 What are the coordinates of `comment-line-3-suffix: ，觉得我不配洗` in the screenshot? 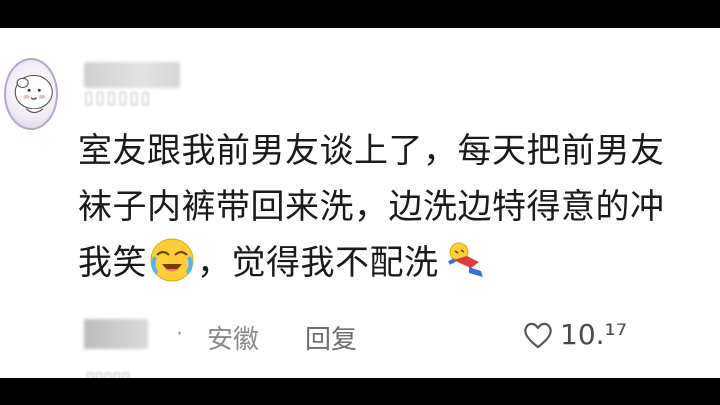 It's located at (318, 263).